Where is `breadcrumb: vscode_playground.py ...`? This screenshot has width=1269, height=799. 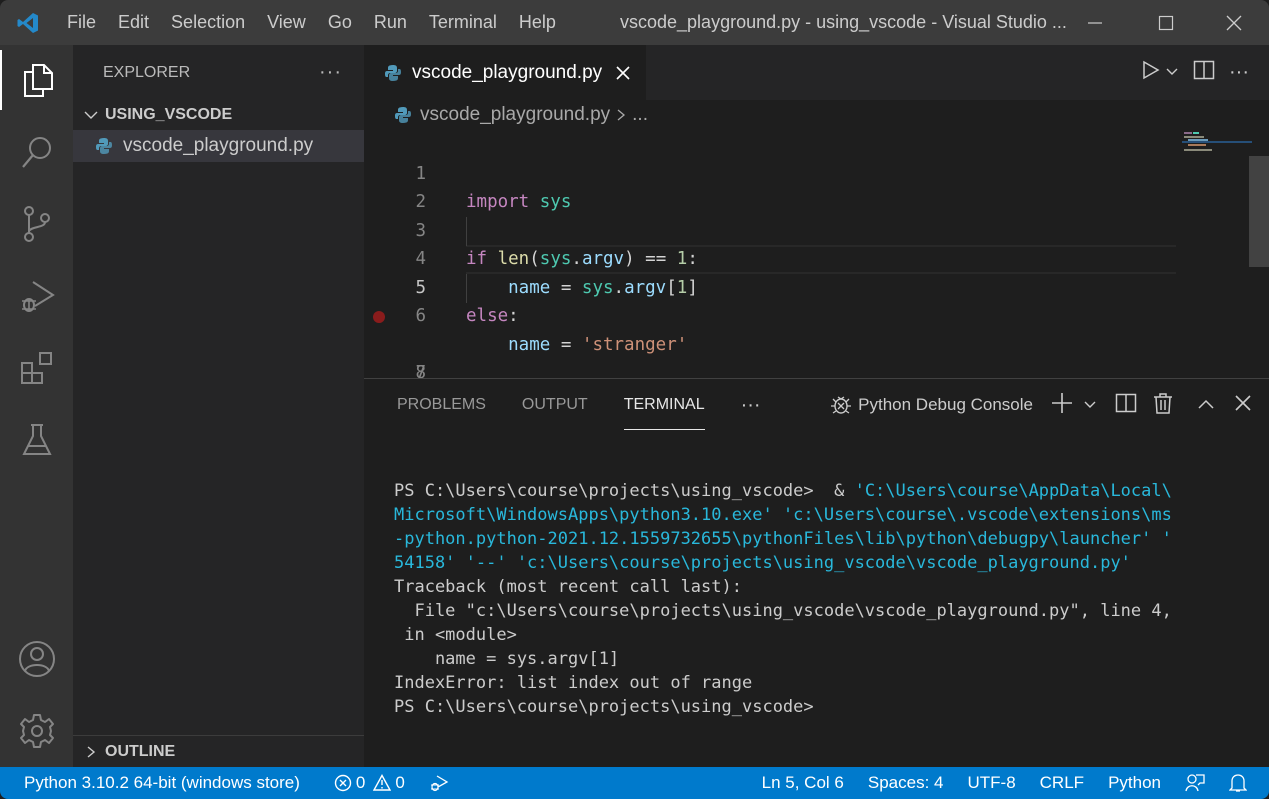
breadcrumb: vscode_playground.py ... is located at coordinates (816, 115).